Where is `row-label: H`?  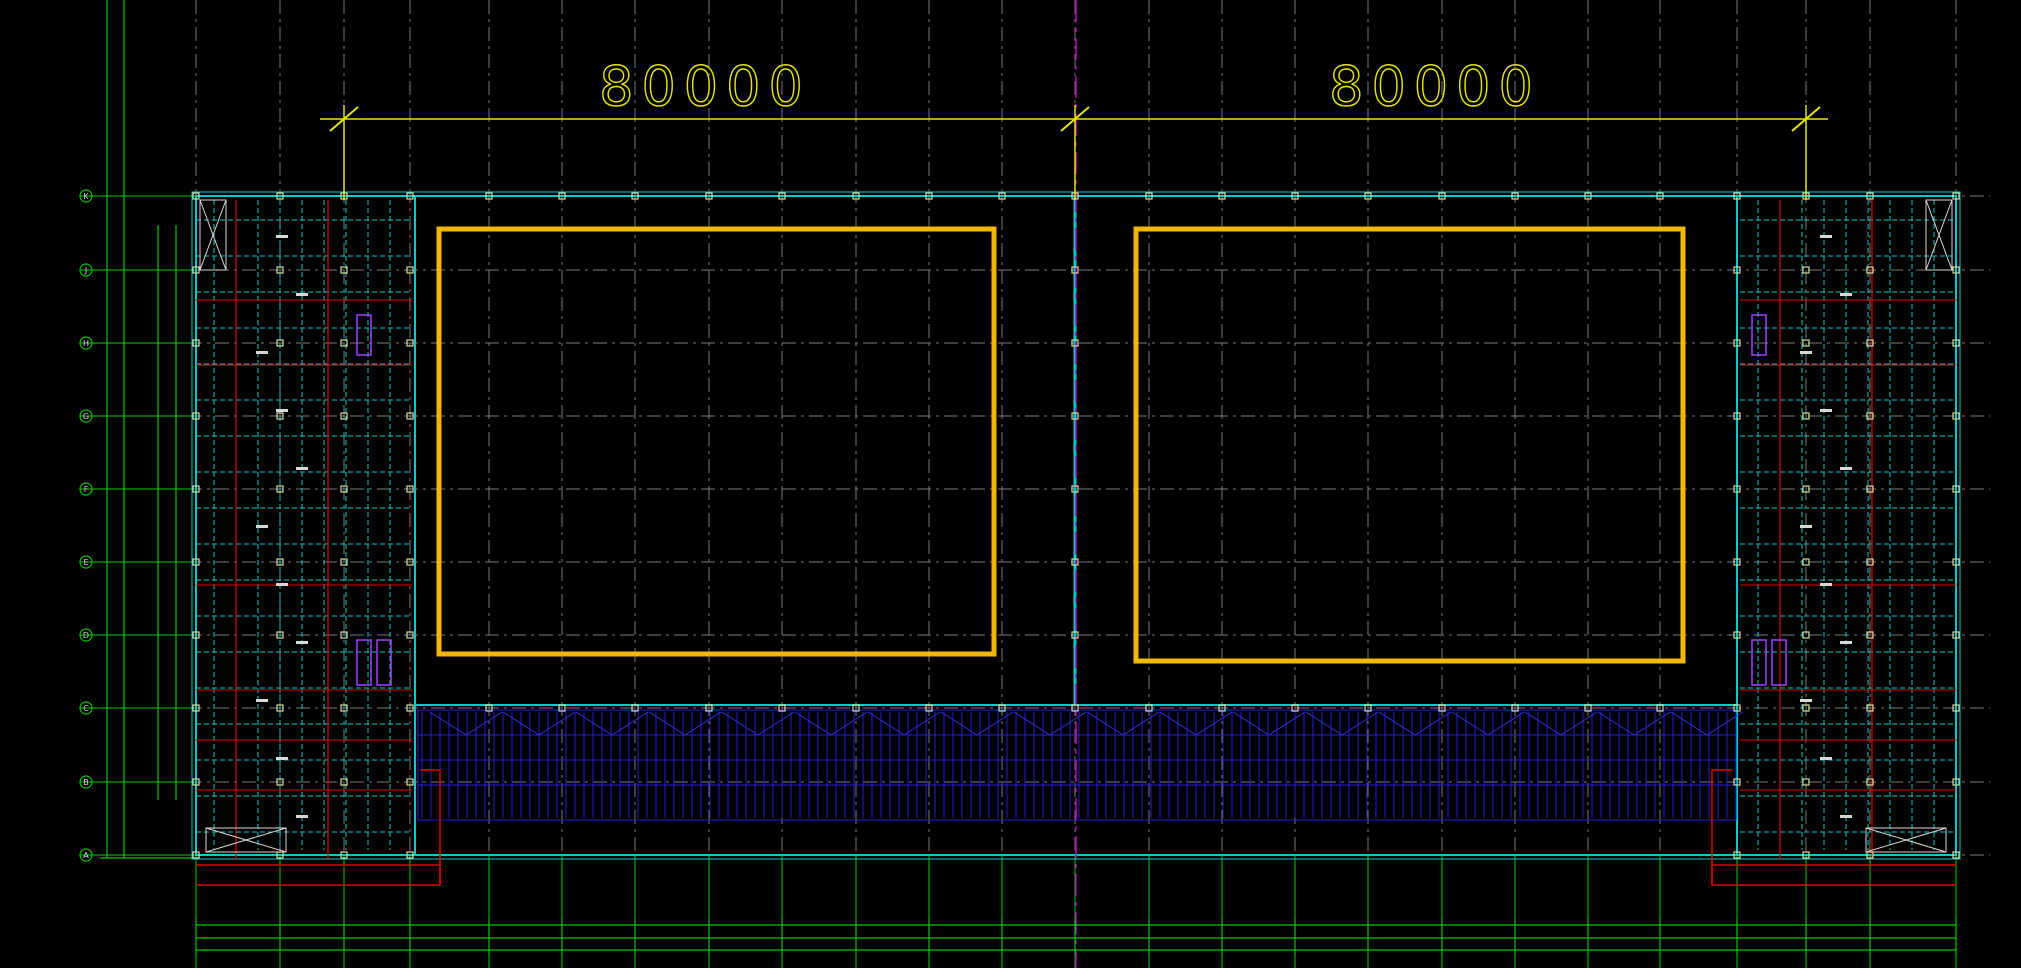
row-label: H is located at coordinates (86, 343).